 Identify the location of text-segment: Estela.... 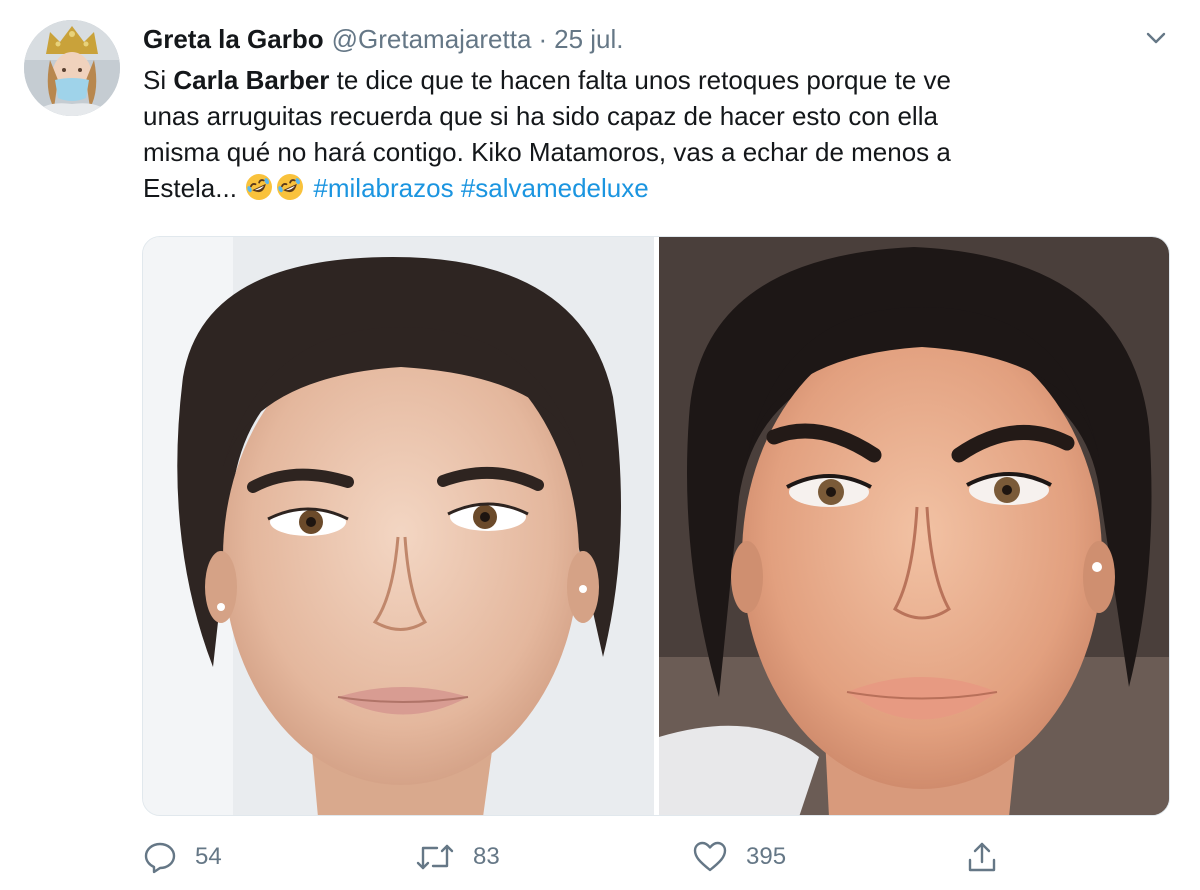
(190, 188).